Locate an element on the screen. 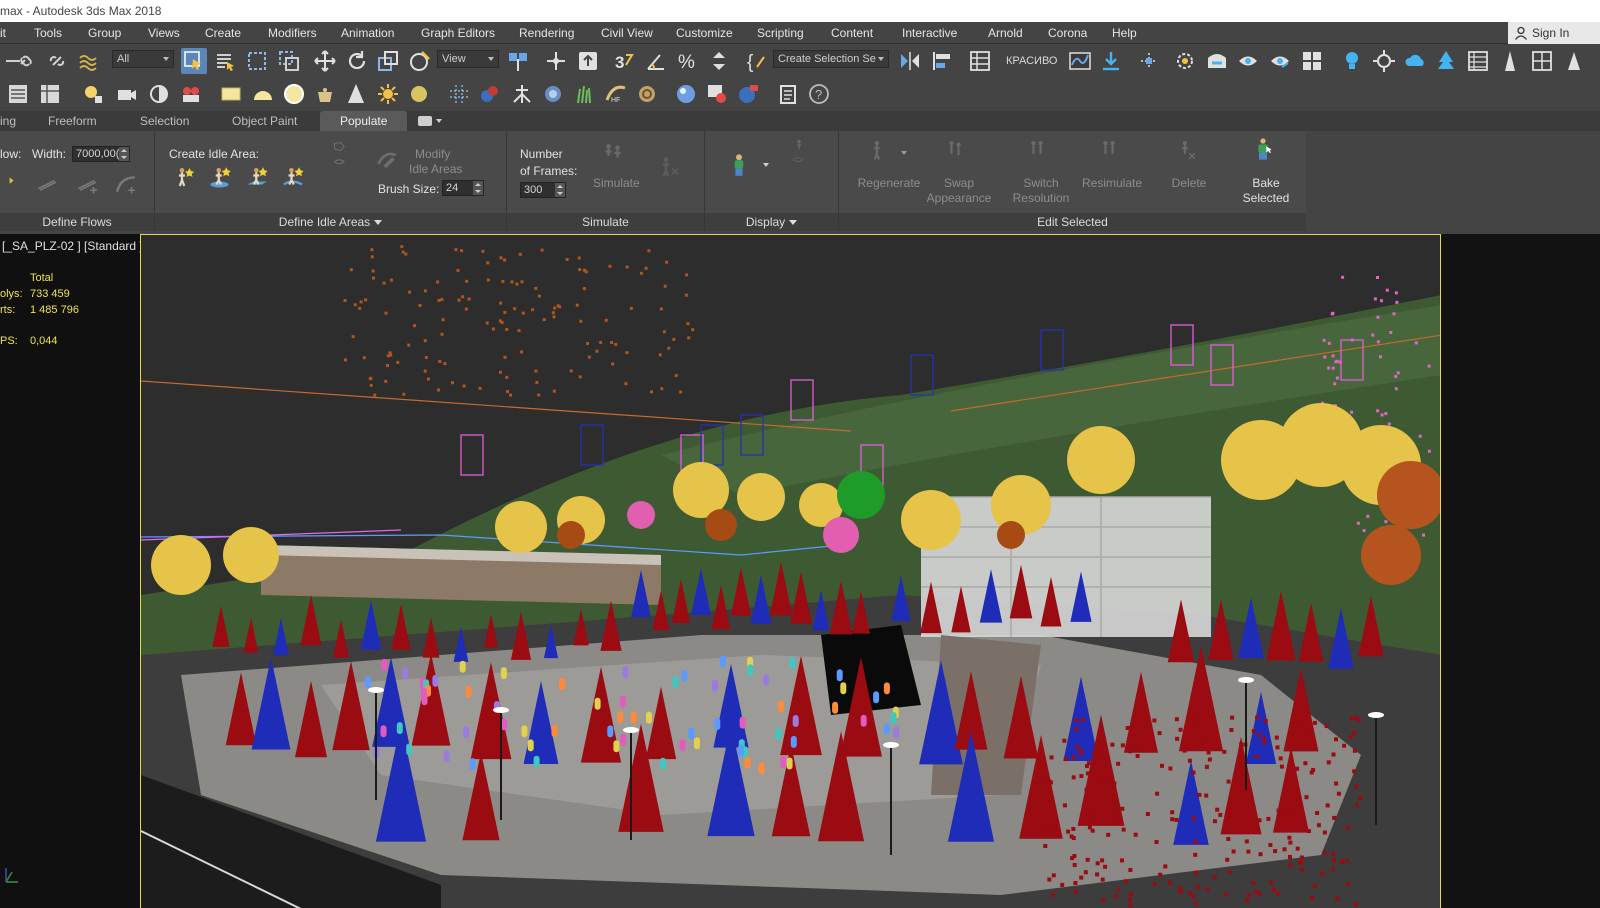 This screenshot has width=1600, height=908. shell-icon is located at coordinates (647, 94).